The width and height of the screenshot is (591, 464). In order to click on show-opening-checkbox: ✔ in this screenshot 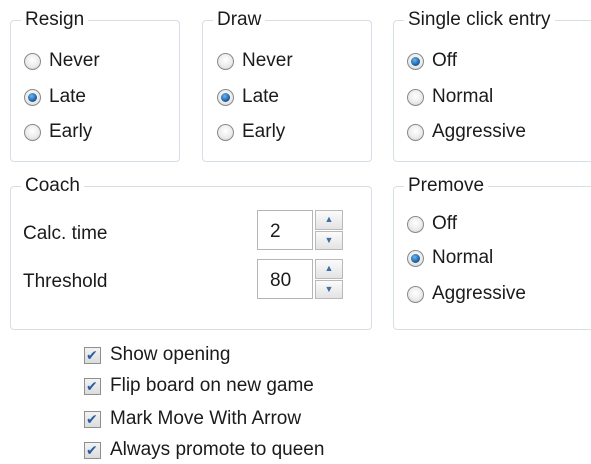, I will do `click(92, 355)`.